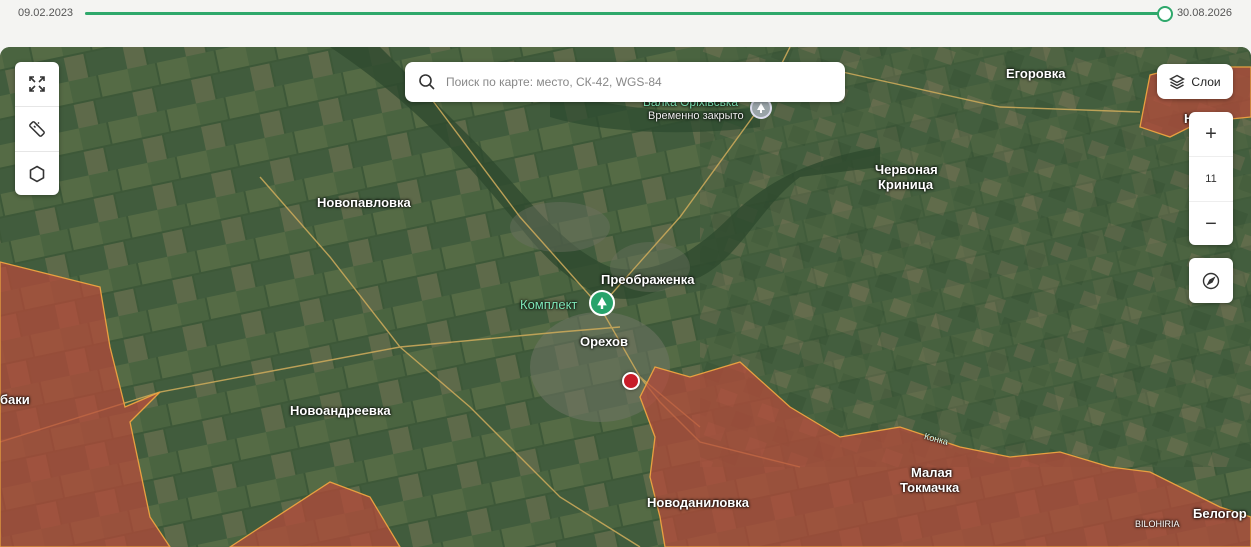 The image size is (1251, 547). I want to click on measure-button, so click(37, 129).